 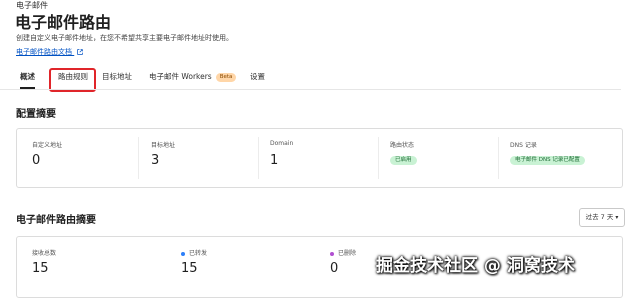 What do you see at coordinates (155, 160) in the screenshot?
I see `stat-value: 3` at bounding box center [155, 160].